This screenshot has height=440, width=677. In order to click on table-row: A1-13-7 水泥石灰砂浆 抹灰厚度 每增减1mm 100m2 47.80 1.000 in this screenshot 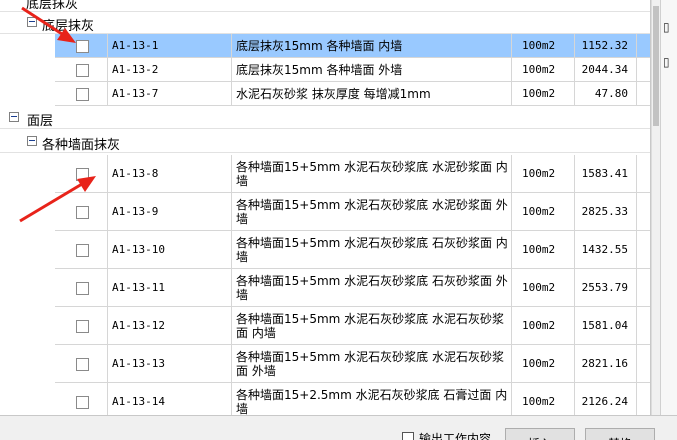, I will do `click(352, 94)`.